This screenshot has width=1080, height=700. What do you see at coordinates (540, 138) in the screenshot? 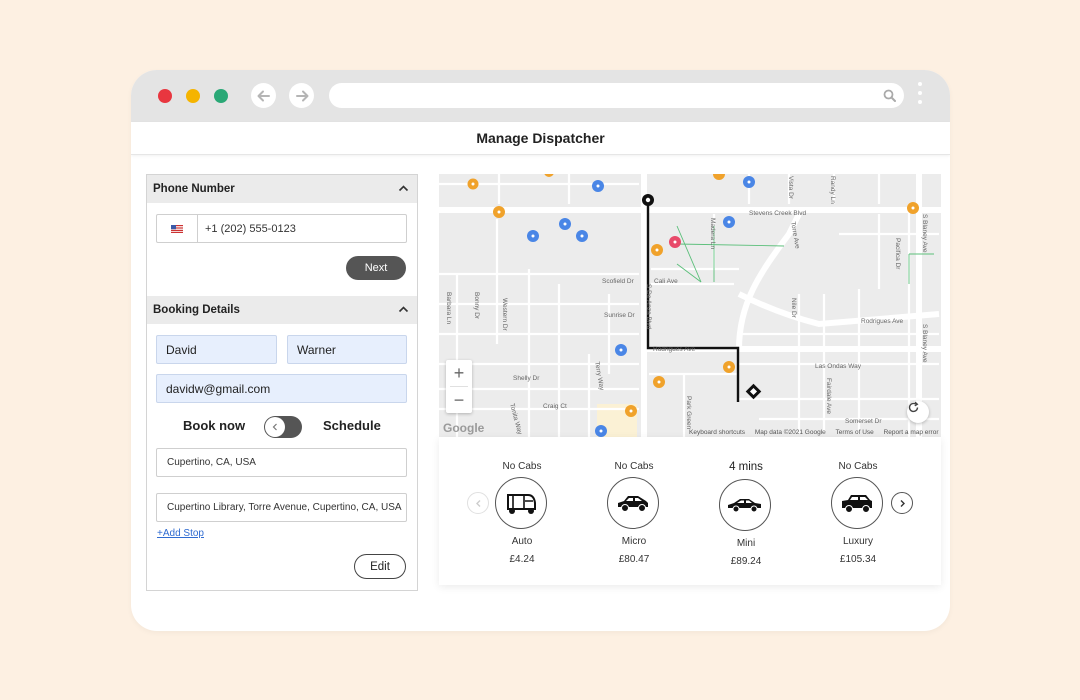
I see `page-title: Manage Dispatcher` at bounding box center [540, 138].